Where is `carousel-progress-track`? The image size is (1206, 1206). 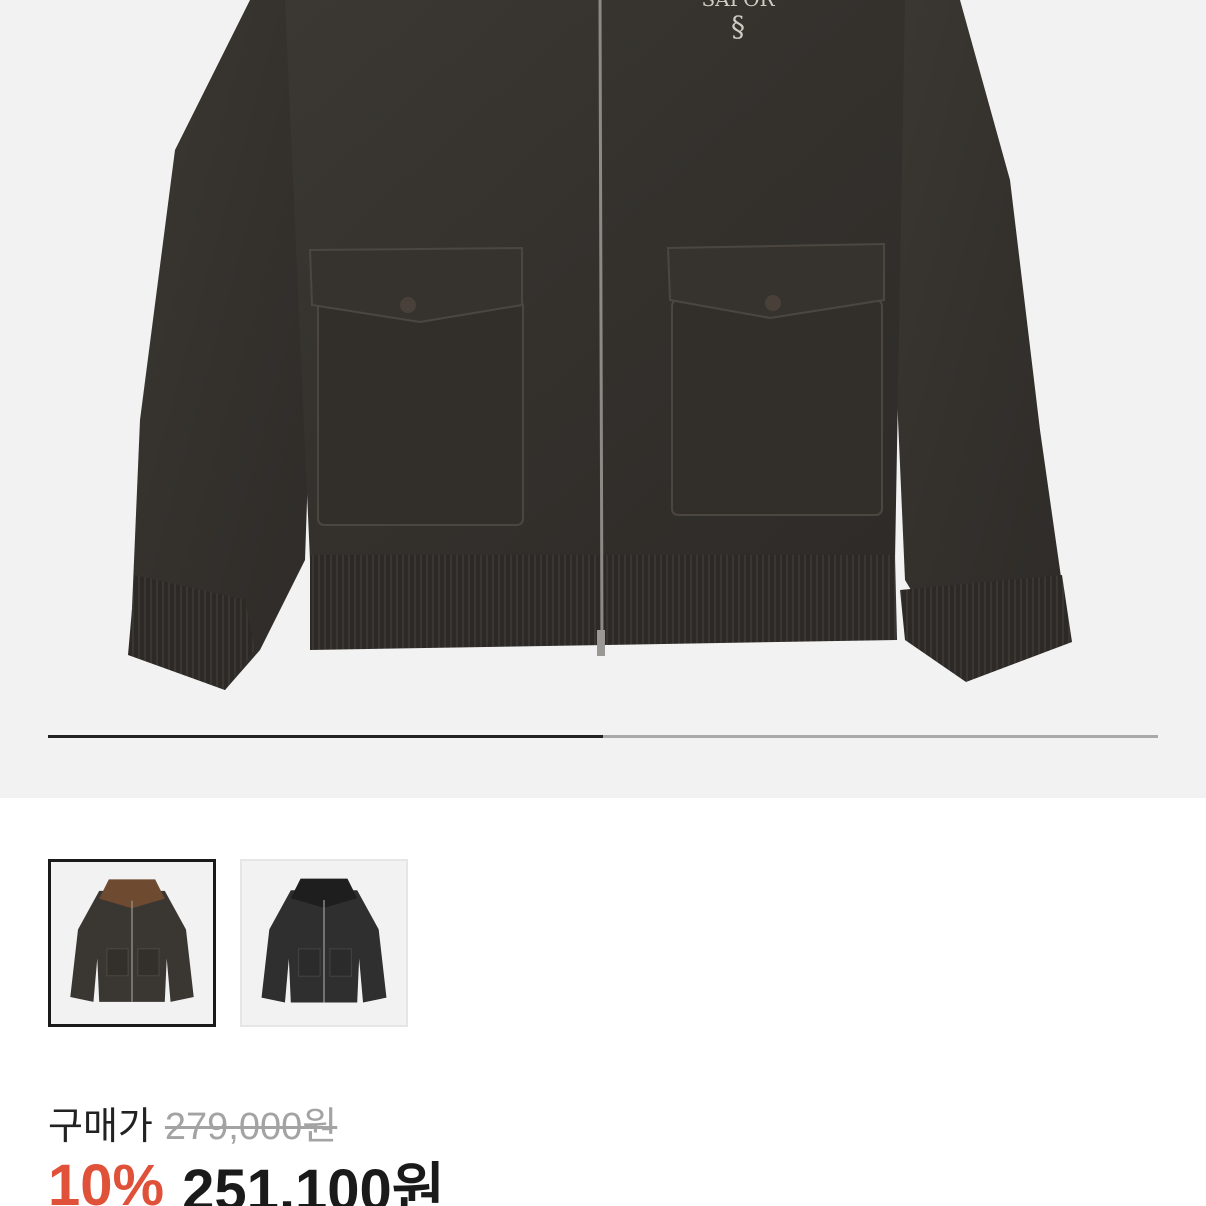
carousel-progress-track is located at coordinates (603, 736).